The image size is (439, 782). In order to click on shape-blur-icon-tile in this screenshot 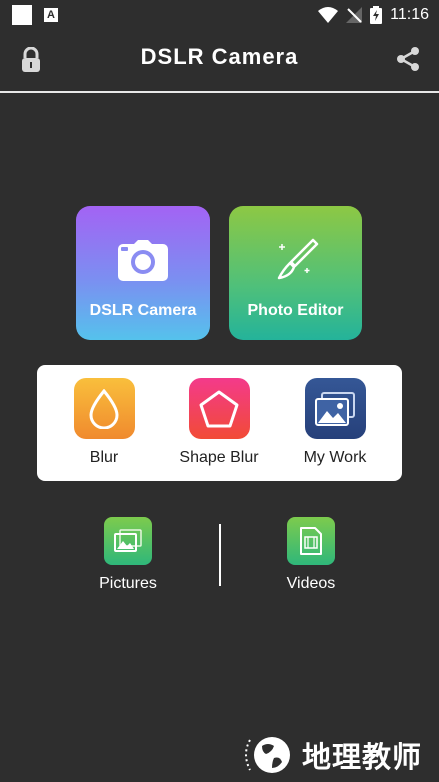, I will do `click(219, 408)`.